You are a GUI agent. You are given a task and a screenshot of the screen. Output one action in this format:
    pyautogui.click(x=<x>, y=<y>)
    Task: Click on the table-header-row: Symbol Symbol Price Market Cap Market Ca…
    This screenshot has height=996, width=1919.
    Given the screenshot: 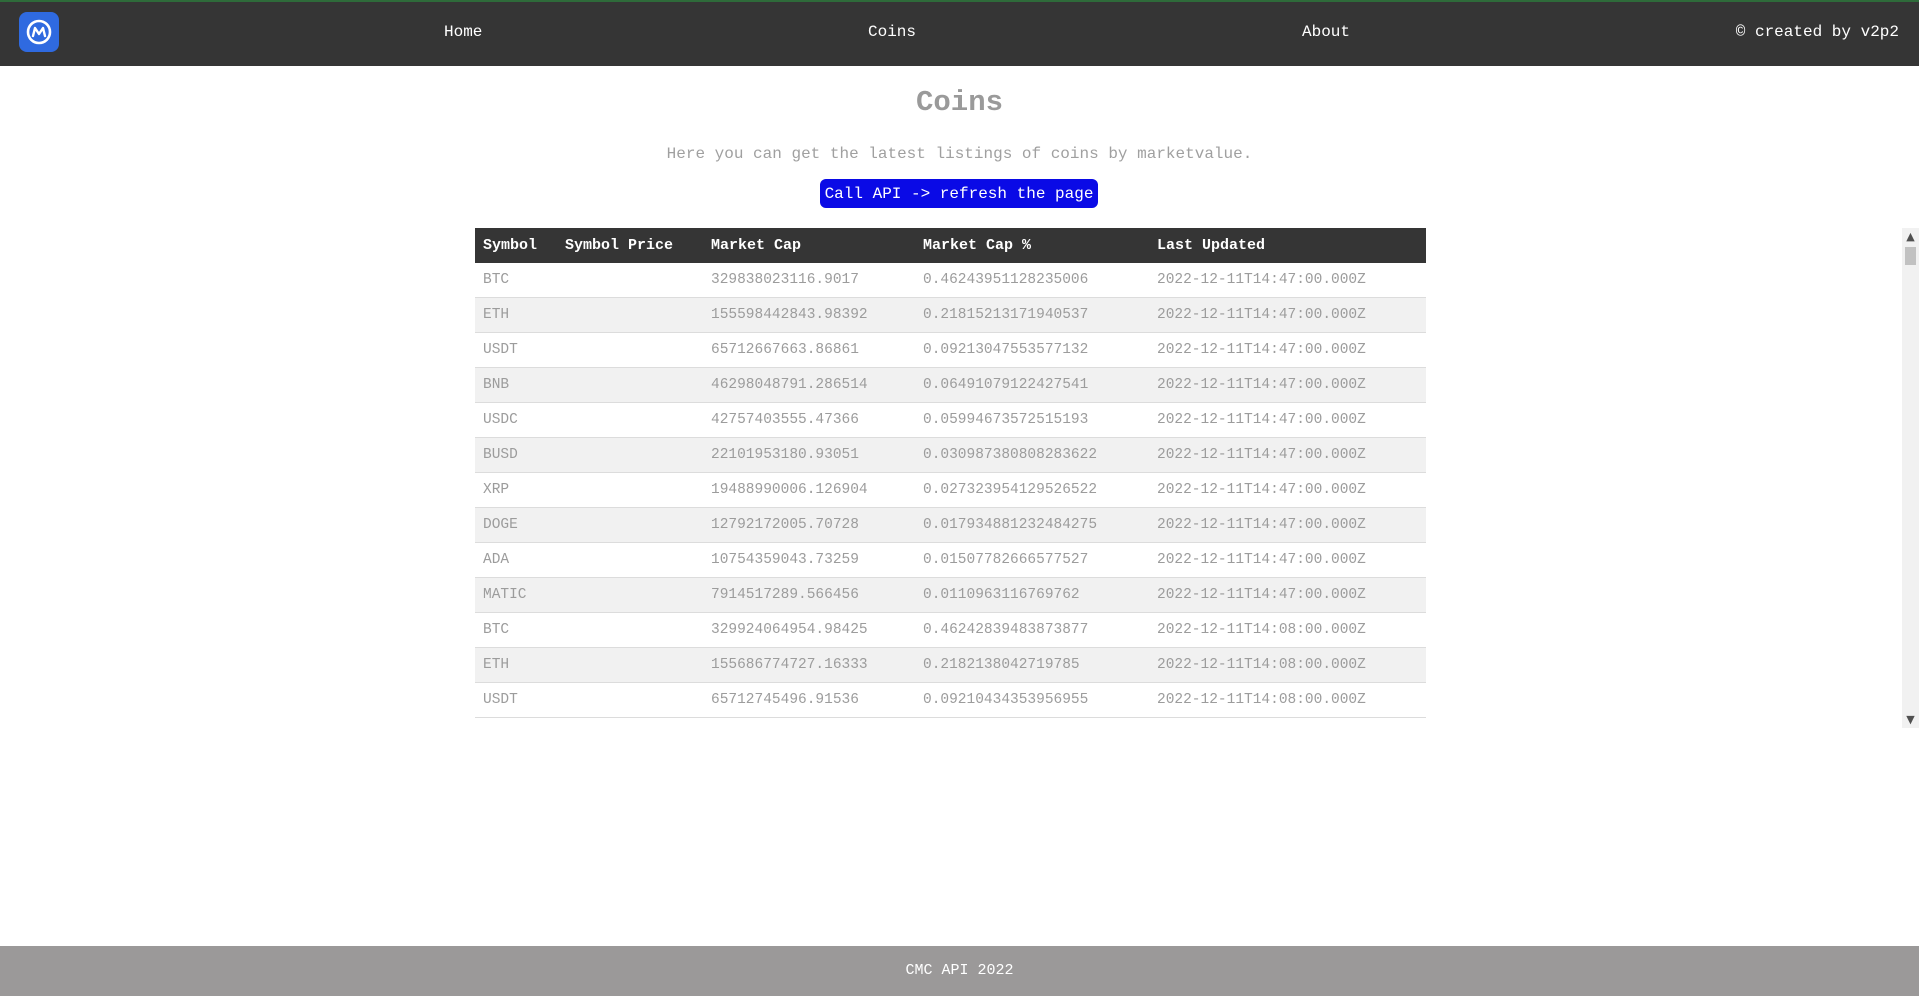 What is the action you would take?
    pyautogui.click(x=950, y=245)
    